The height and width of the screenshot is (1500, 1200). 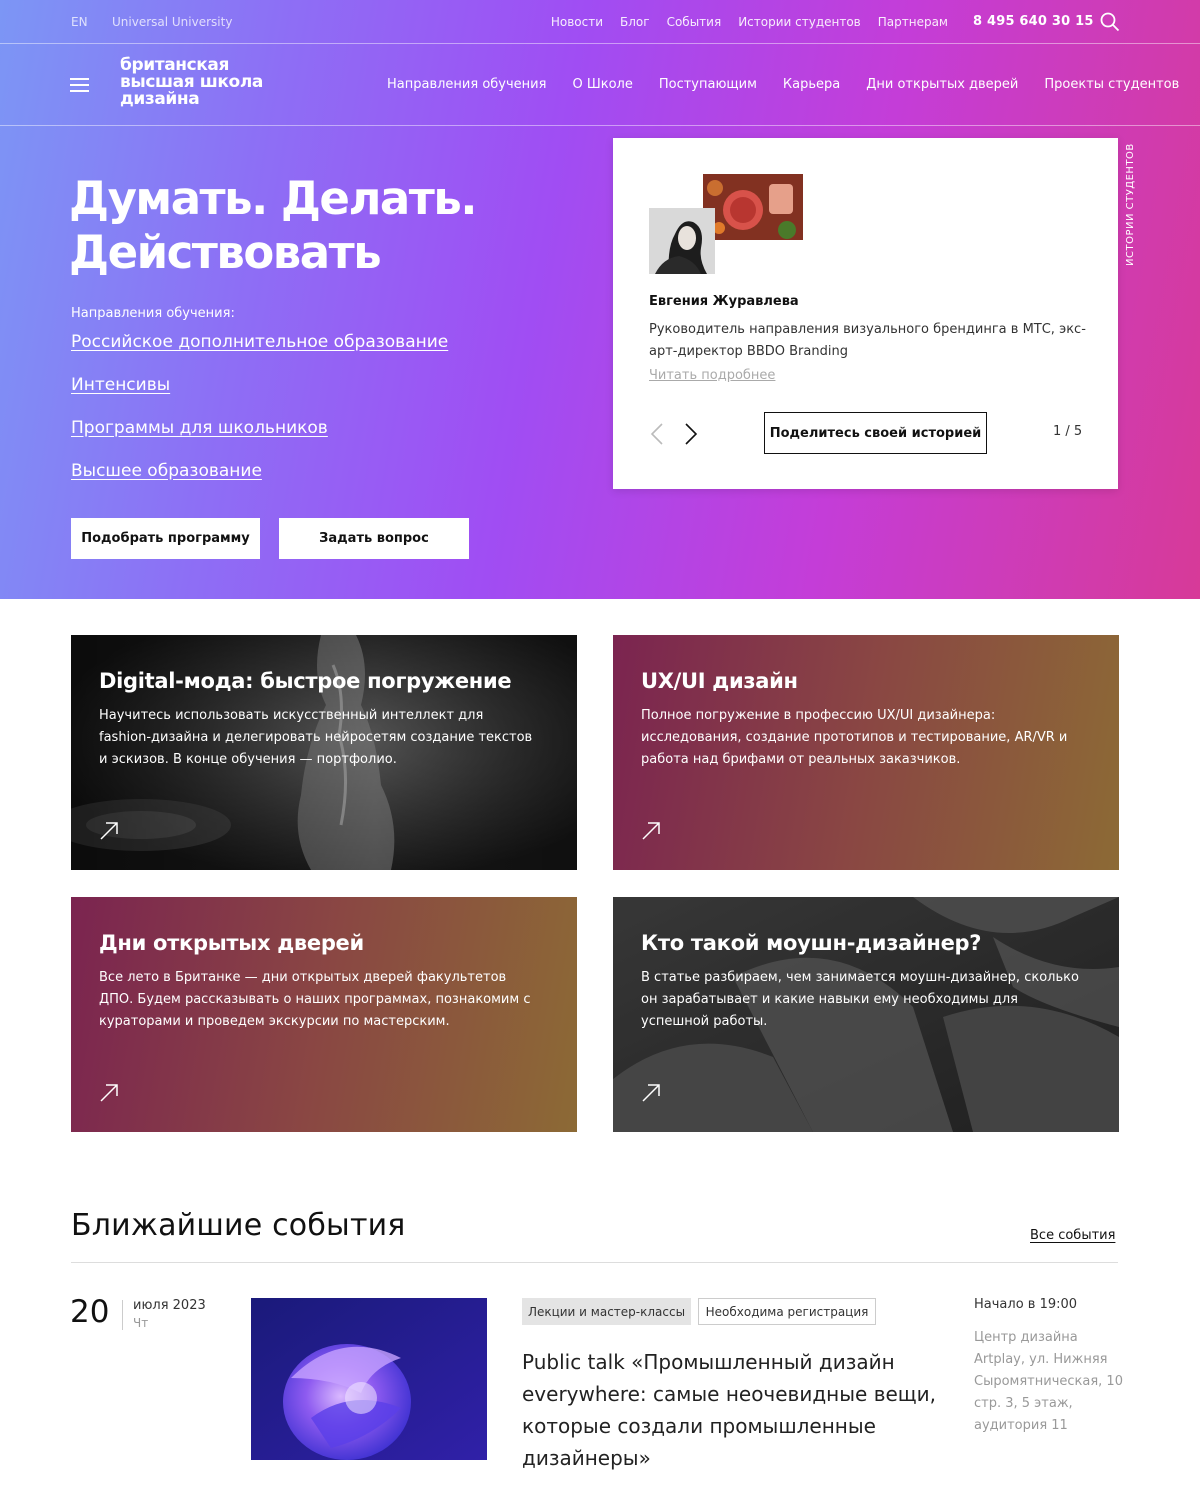 What do you see at coordinates (1111, 84) in the screenshot?
I see `nav-link-projects: Проекты студентов` at bounding box center [1111, 84].